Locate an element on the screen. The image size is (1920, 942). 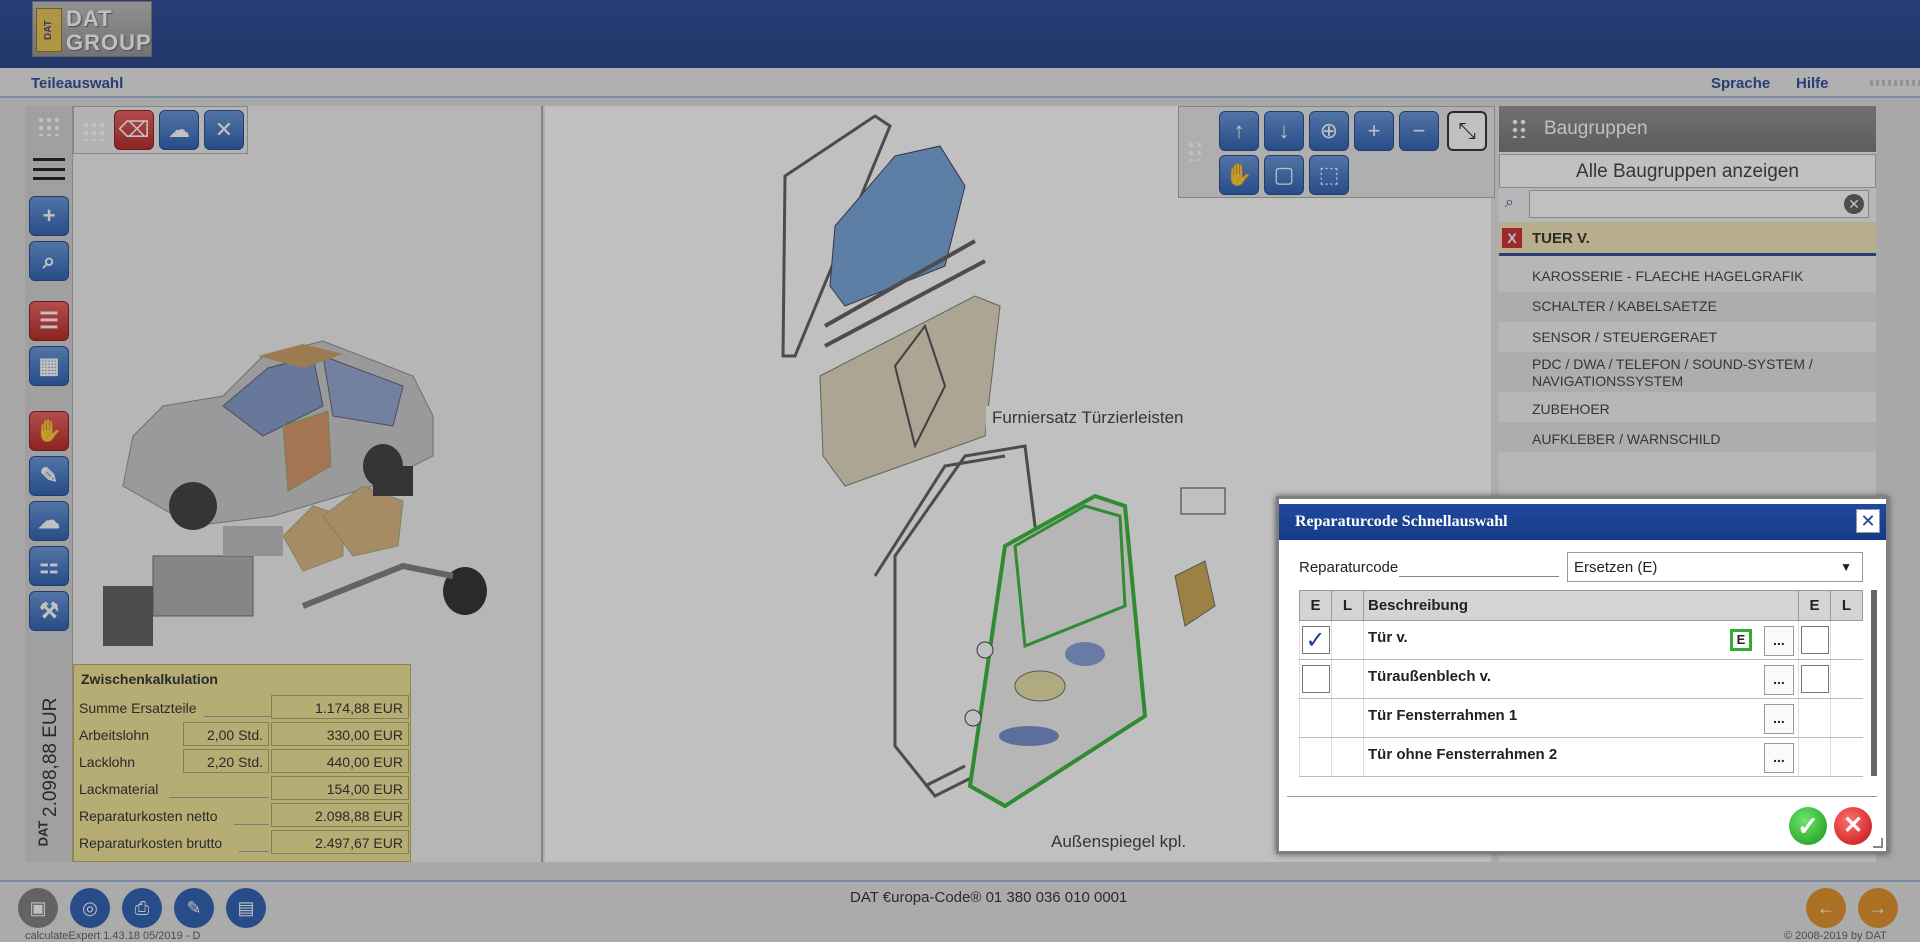
table-header: E L Beschreibung E L is located at coordinates (1581, 605).